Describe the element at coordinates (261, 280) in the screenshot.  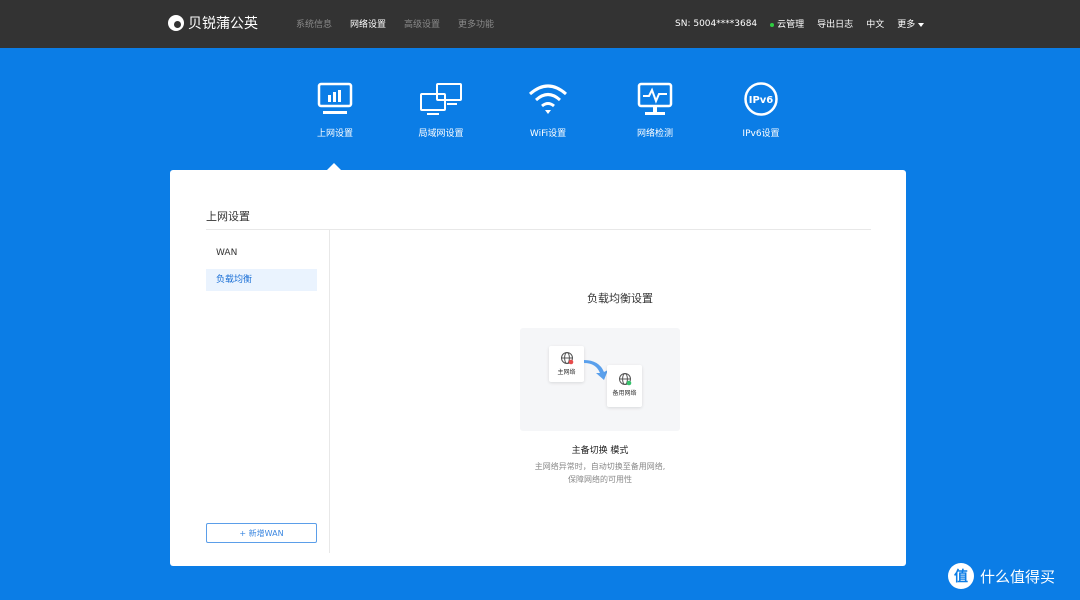
I see `sidebar-item-load-balance: 负载均衡` at that location.